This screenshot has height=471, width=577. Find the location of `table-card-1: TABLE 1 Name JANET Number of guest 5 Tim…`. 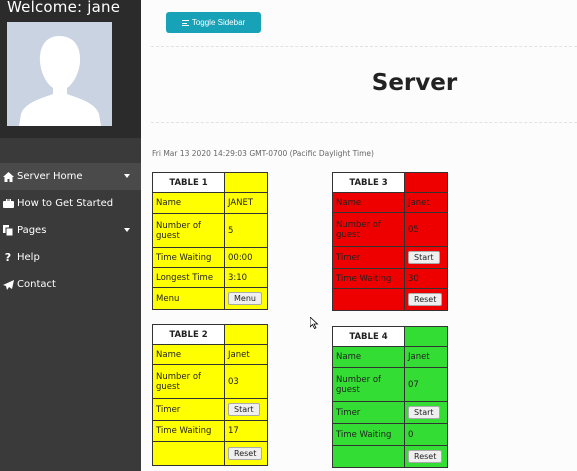

table-card-1: TABLE 1 Name JANET Number of guest 5 Tim… is located at coordinates (210, 241).